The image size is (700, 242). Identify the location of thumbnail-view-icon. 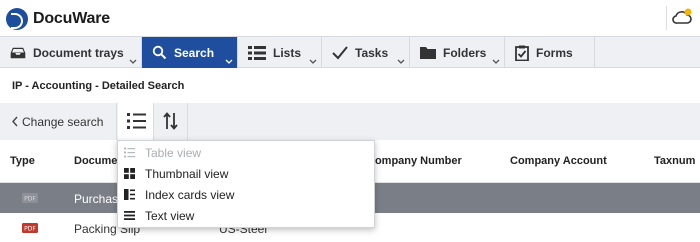
(129, 173).